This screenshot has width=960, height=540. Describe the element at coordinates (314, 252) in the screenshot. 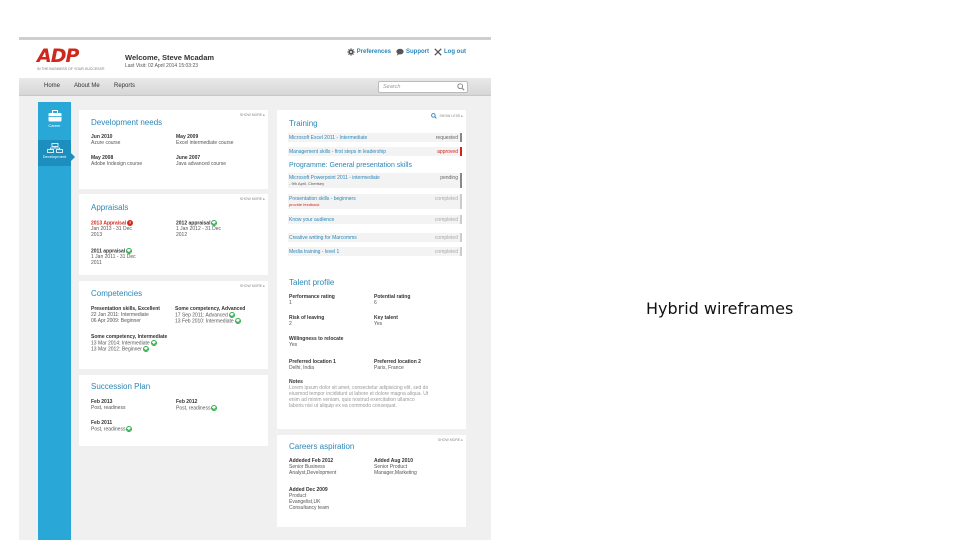

I see `training-label: Media training - level 1` at that location.